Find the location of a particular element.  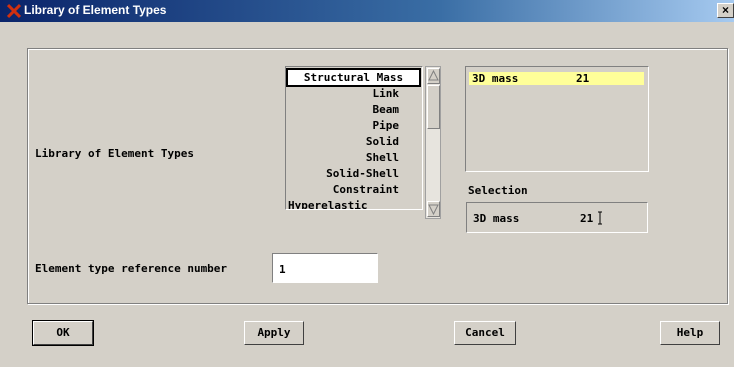

list-item: Structural Mass is located at coordinates (353, 77).